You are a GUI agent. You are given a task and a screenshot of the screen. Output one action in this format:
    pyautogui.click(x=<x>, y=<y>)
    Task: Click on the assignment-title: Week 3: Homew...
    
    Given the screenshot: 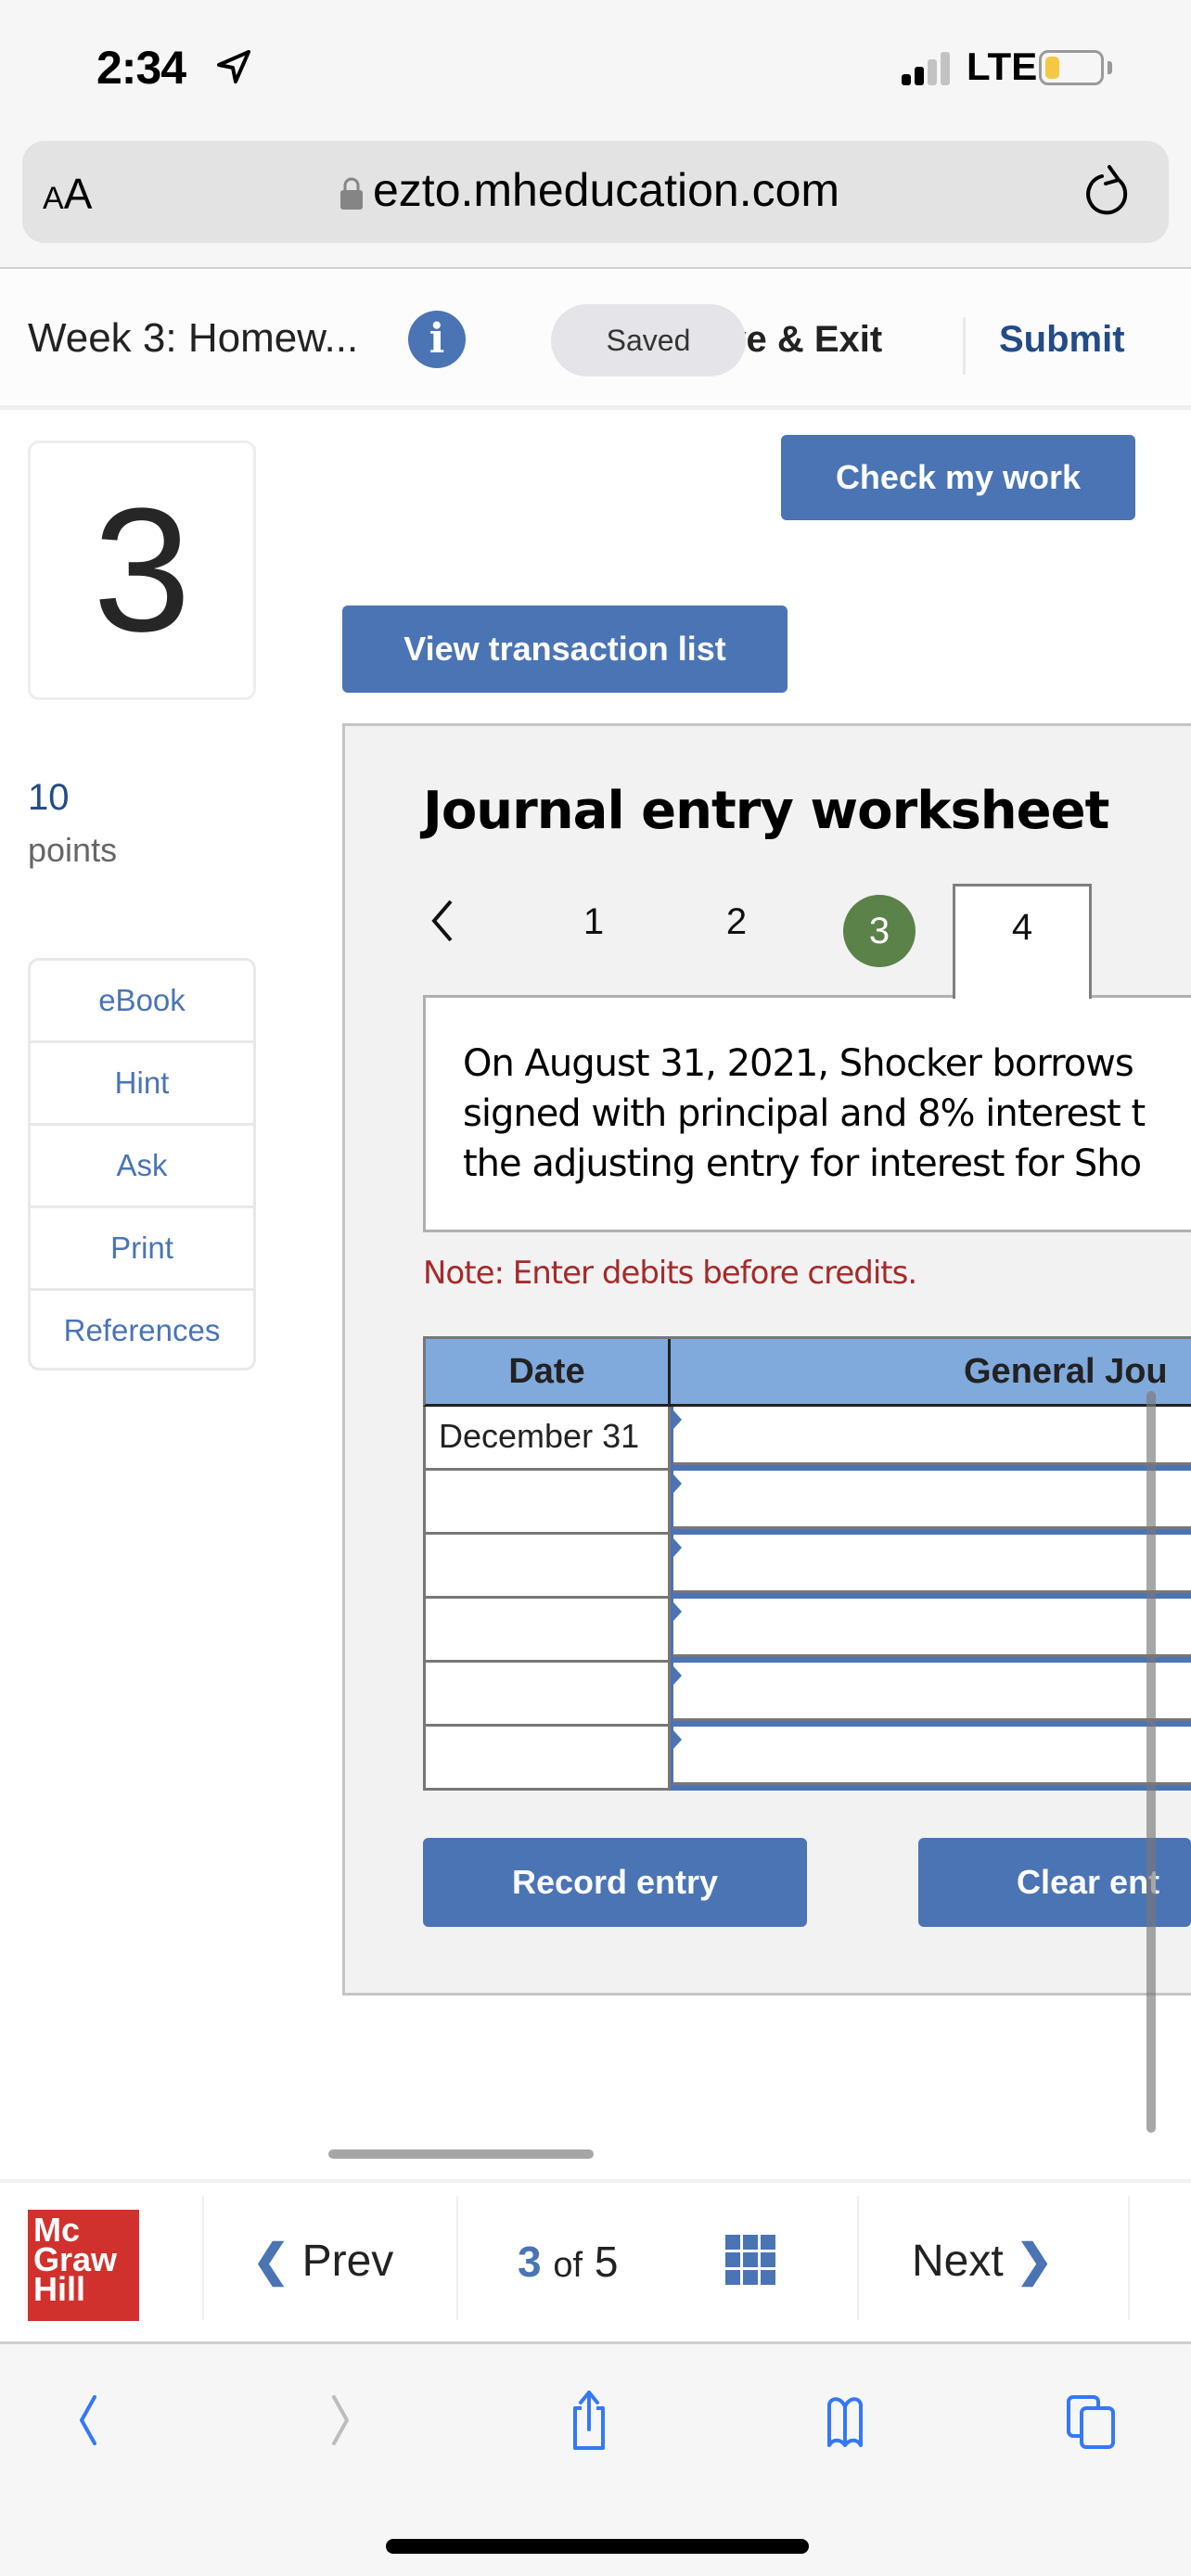 What is the action you would take?
    pyautogui.click(x=193, y=338)
    